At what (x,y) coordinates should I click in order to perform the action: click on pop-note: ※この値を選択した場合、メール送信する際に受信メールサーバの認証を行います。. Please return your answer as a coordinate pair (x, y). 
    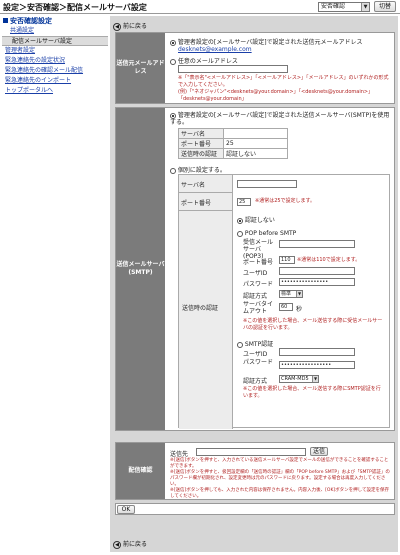
    Looking at the image, I should click on (313, 324).